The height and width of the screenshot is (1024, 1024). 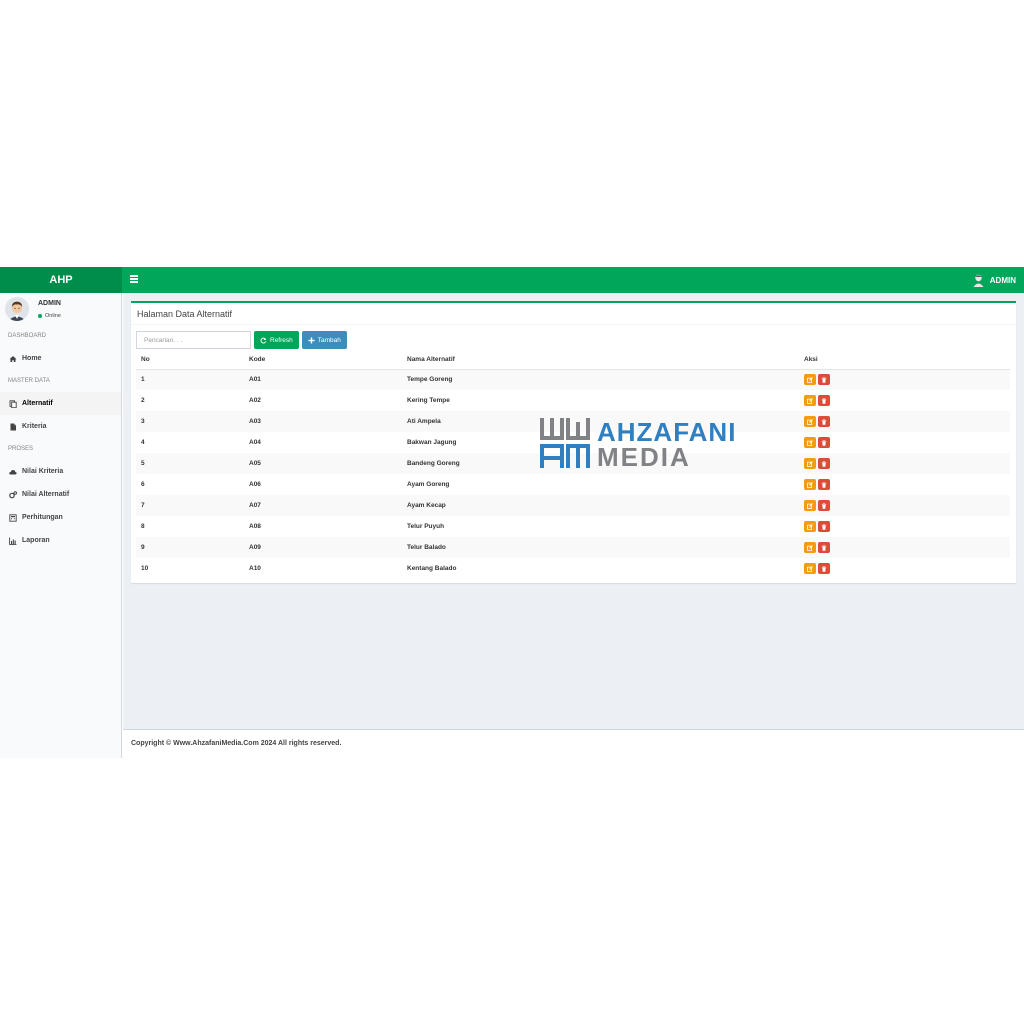 What do you see at coordinates (60, 426) in the screenshot?
I see `sidebar-item-kriteria: Kriteria` at bounding box center [60, 426].